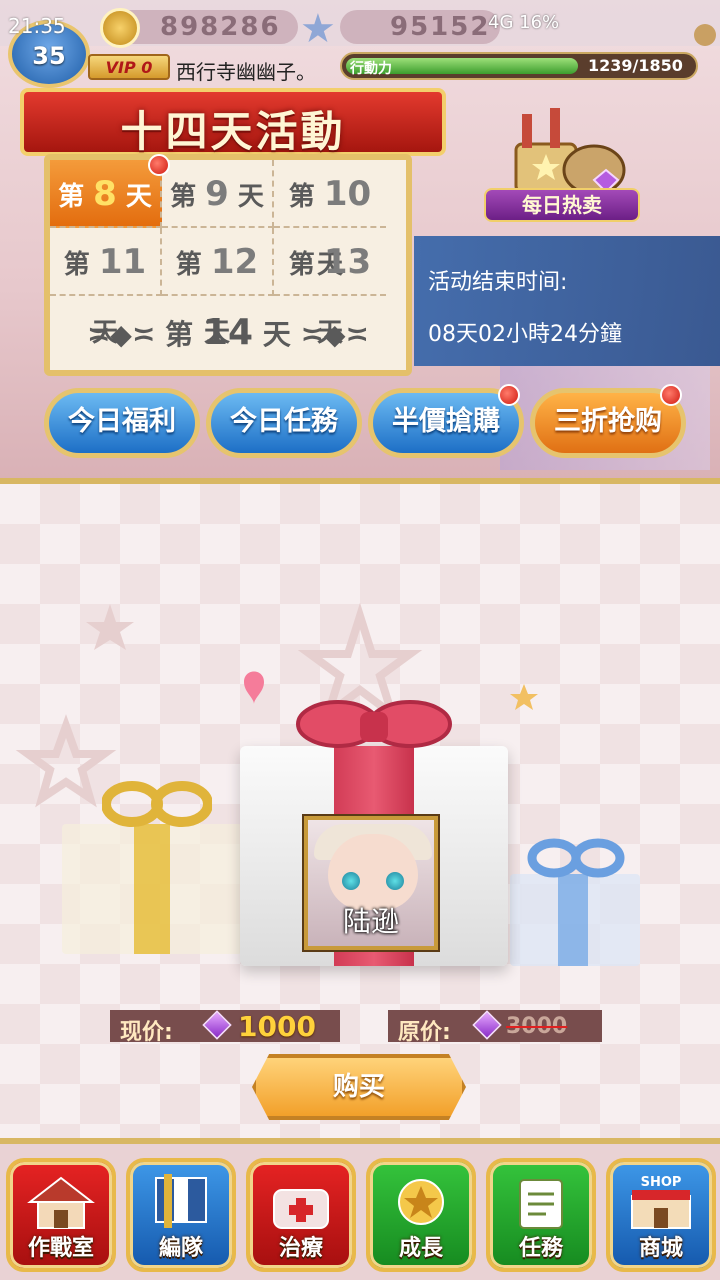 The image size is (720, 1280). Describe the element at coordinates (122, 423) in the screenshot. I see `tab-daily-benefits: 今日福利` at that location.